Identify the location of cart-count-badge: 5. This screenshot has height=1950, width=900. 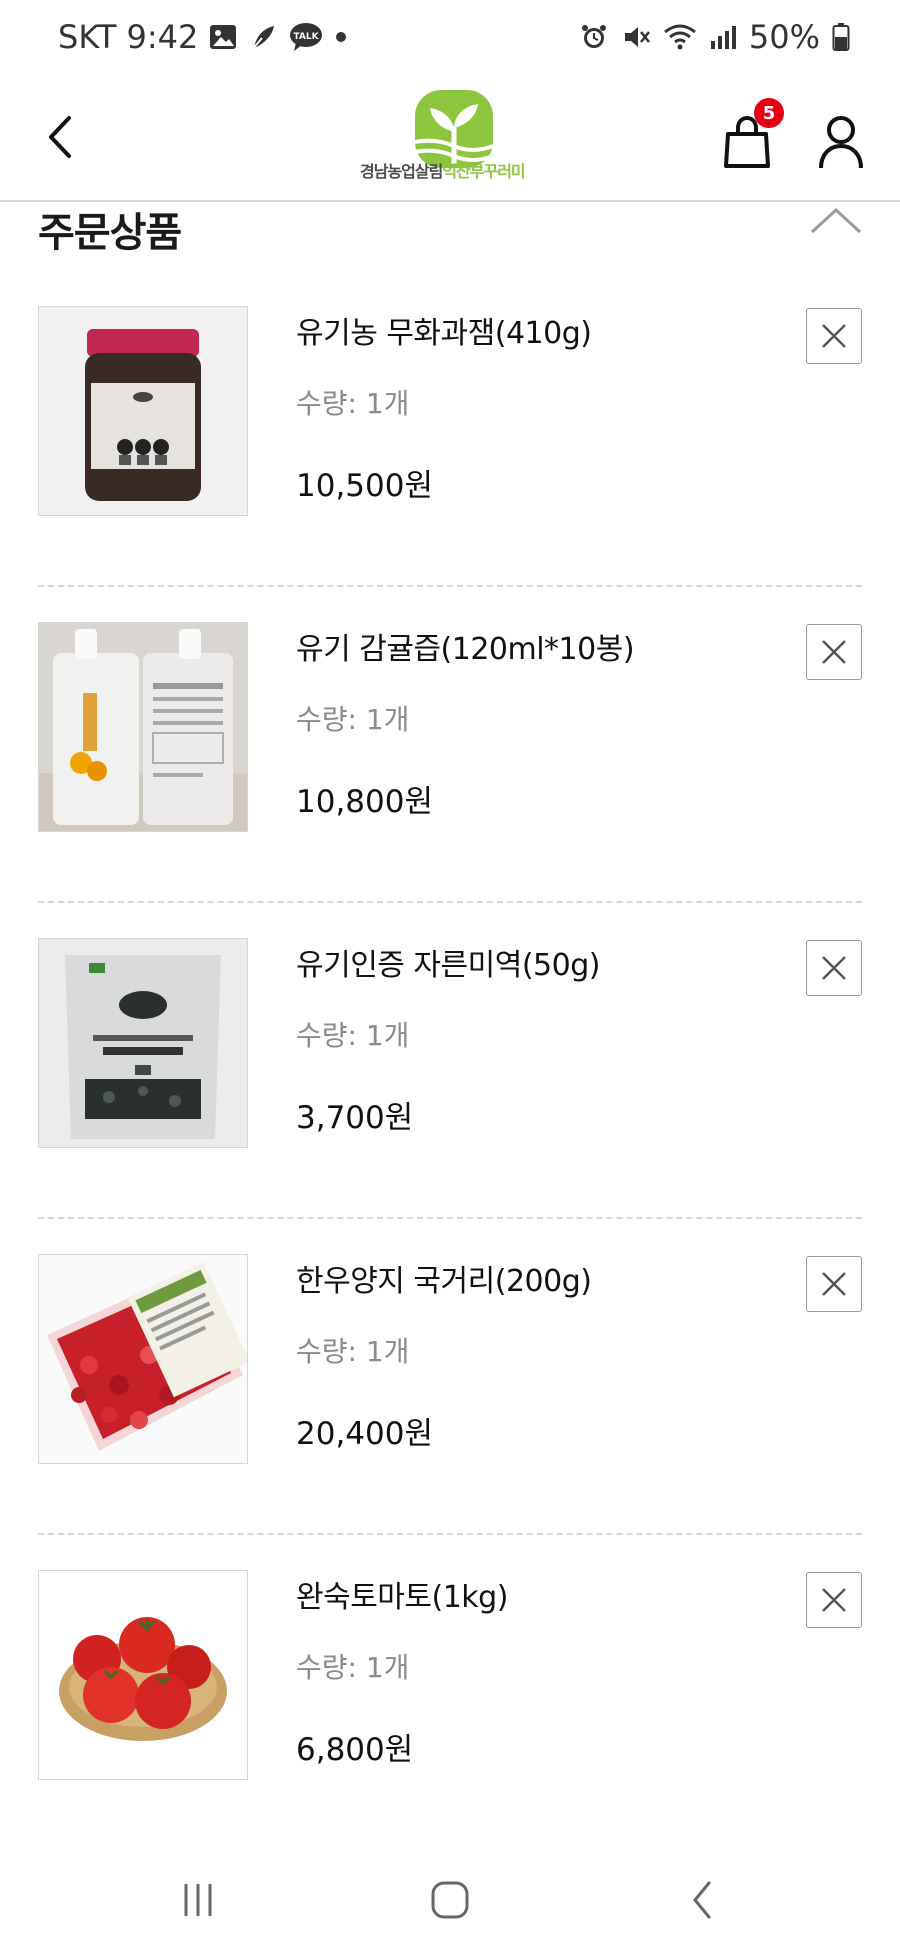
(769, 113).